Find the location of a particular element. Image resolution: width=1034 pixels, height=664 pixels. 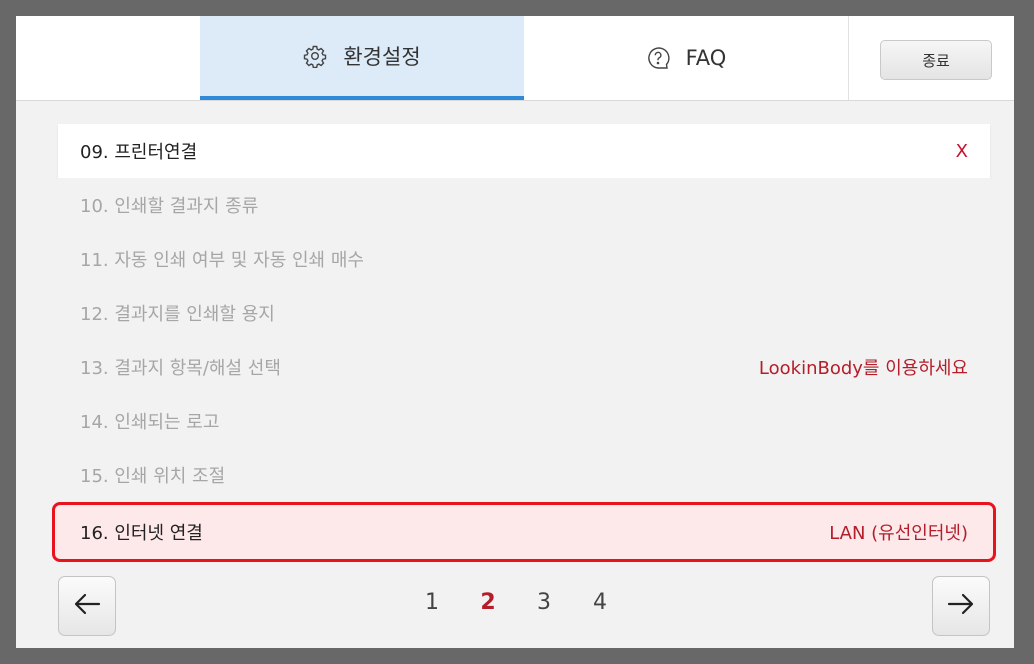

list-item-label: 12. 결과지를 인쇄할 용지 is located at coordinates (177, 314).